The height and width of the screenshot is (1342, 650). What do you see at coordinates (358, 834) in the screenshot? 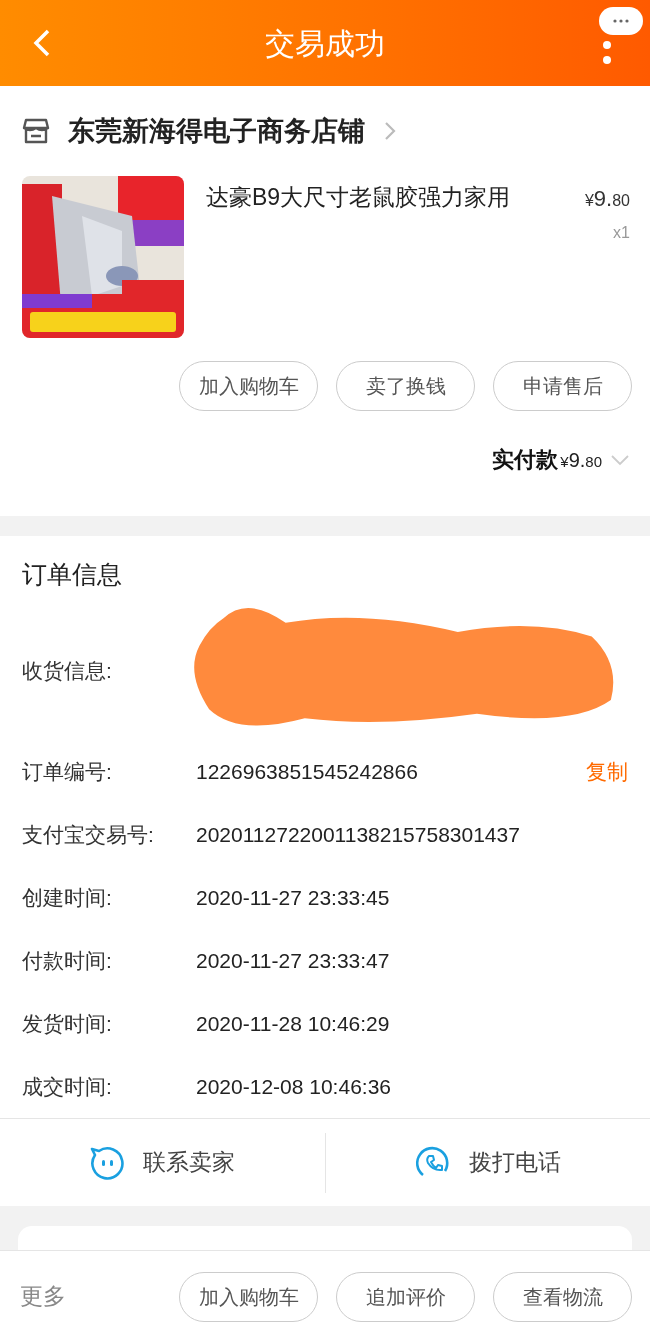
I see `field-value: 2020112722001138215758301437` at bounding box center [358, 834].